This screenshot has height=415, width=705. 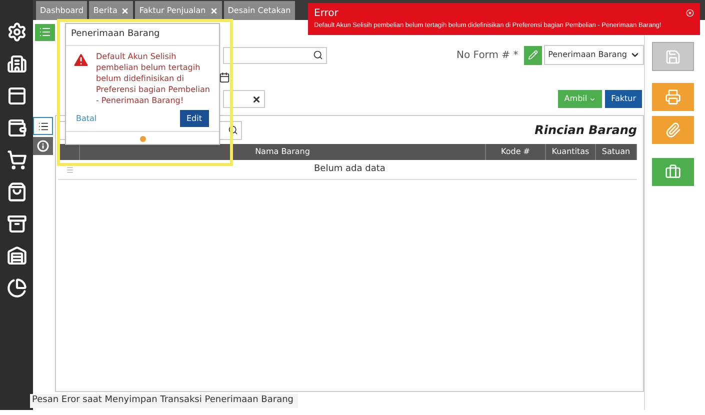 I want to click on dialog-title: Penerimaan Barang, so click(x=142, y=35).